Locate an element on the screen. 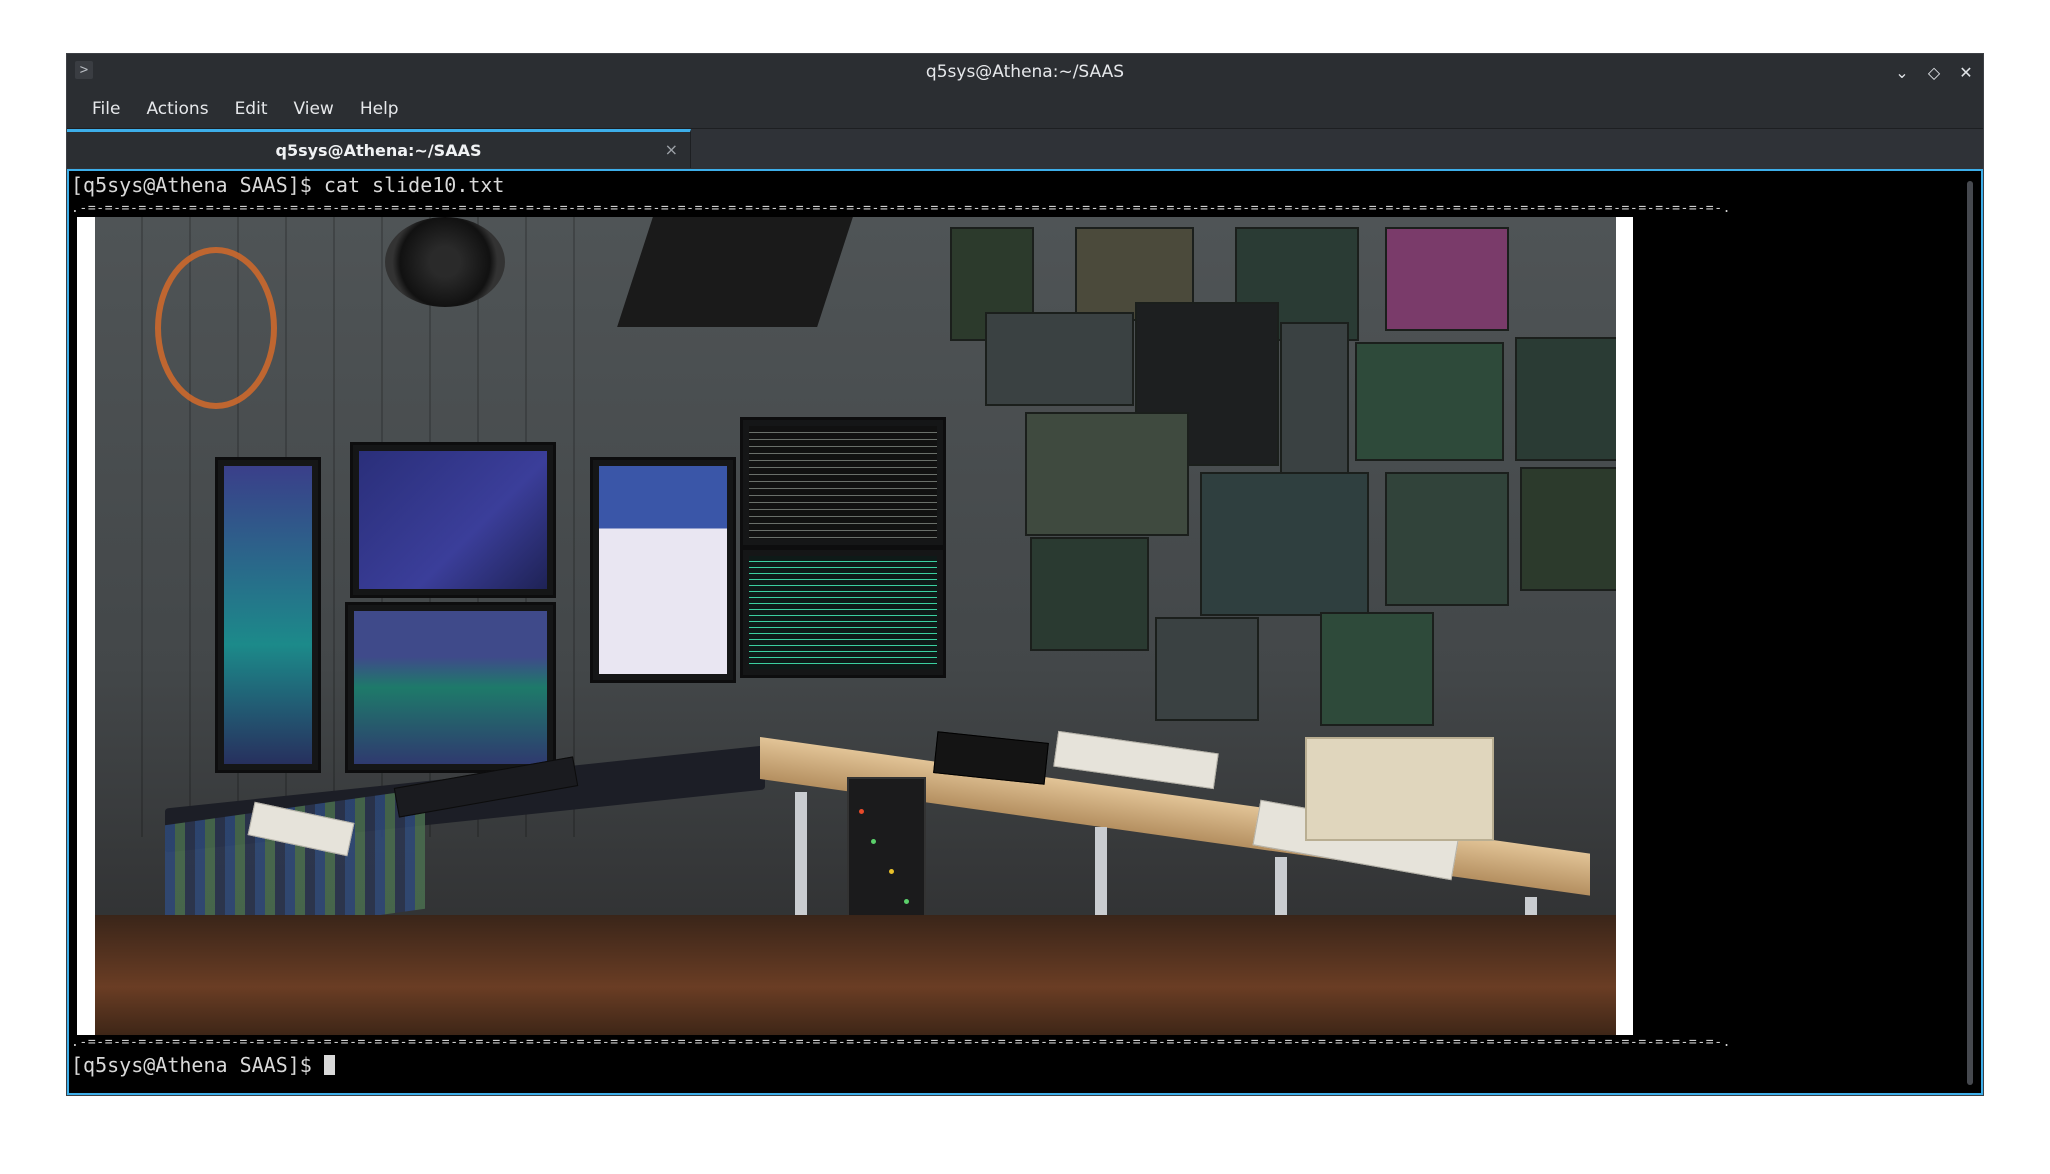  command-line: [q5sys@Athena SAAS]$ cat slide10.txt is located at coordinates (288, 185).